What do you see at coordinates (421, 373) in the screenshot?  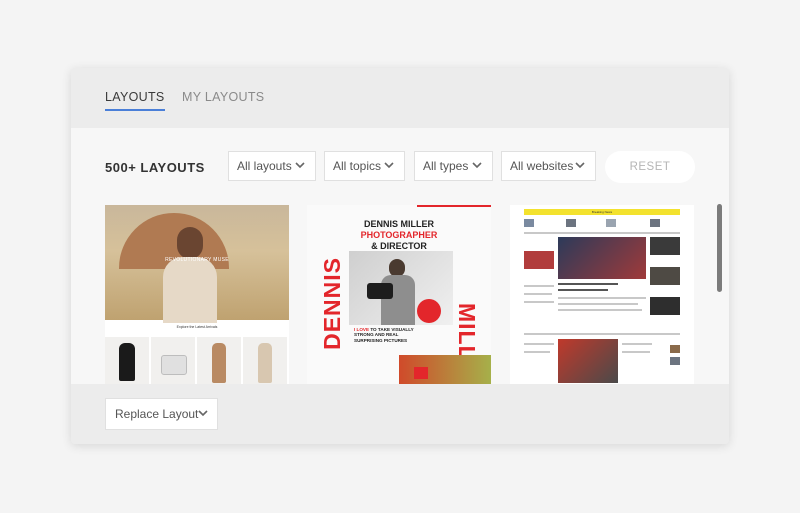 I see `camera-shape` at bounding box center [421, 373].